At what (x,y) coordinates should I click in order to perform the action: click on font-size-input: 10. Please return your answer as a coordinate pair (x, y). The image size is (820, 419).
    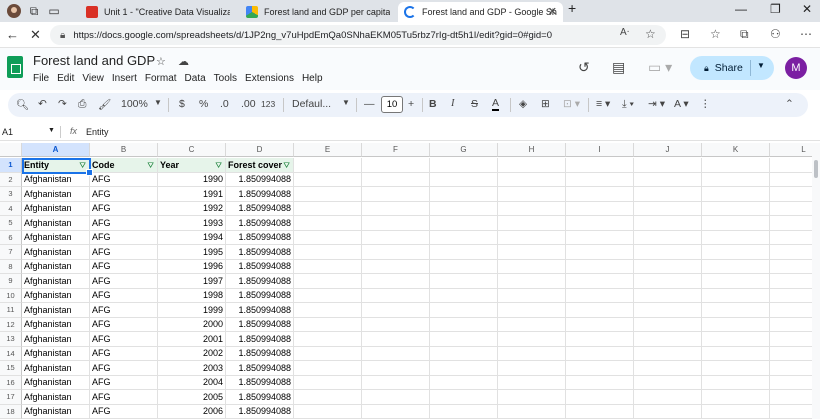
    Looking at the image, I should click on (392, 104).